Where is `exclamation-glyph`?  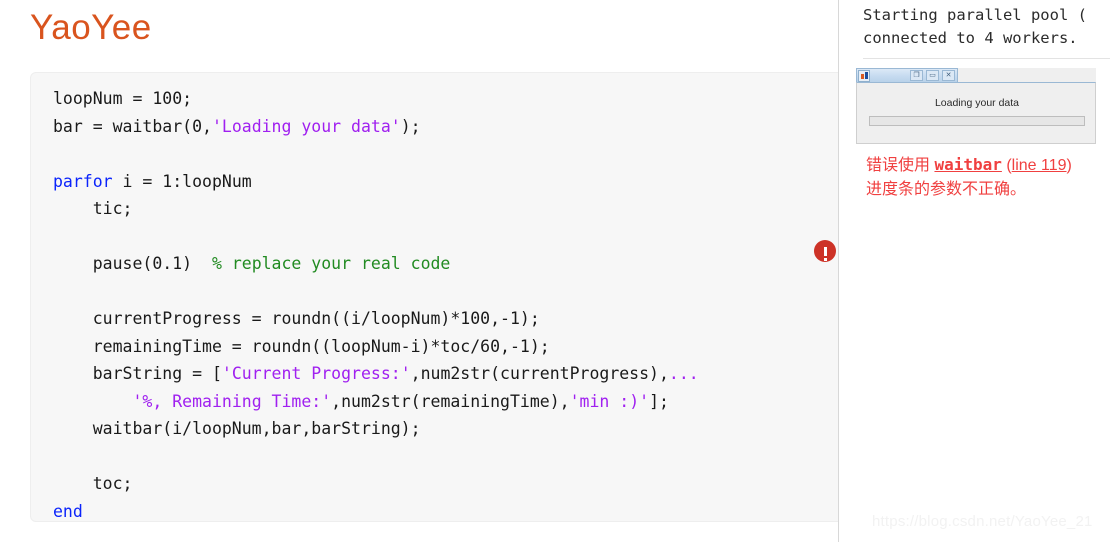 exclamation-glyph is located at coordinates (825, 253).